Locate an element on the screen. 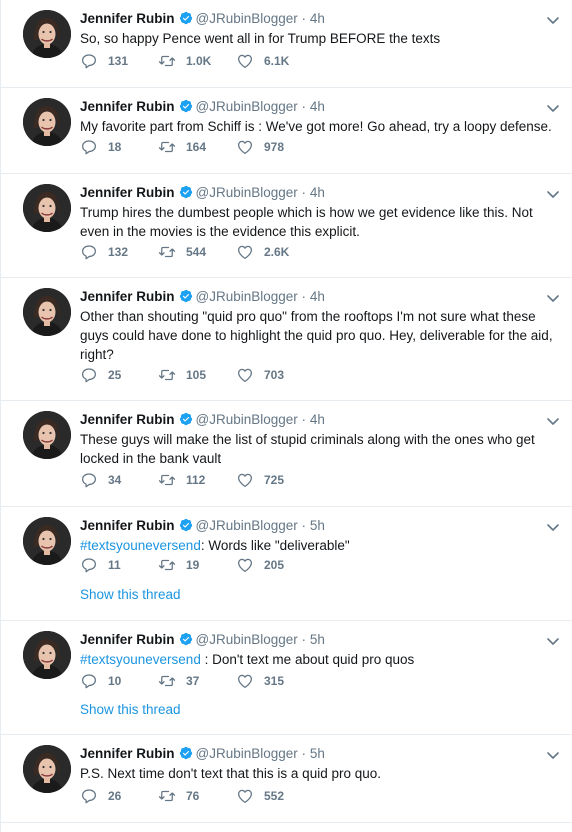 This screenshot has width=572, height=832. like-button: 552 is located at coordinates (275, 796).